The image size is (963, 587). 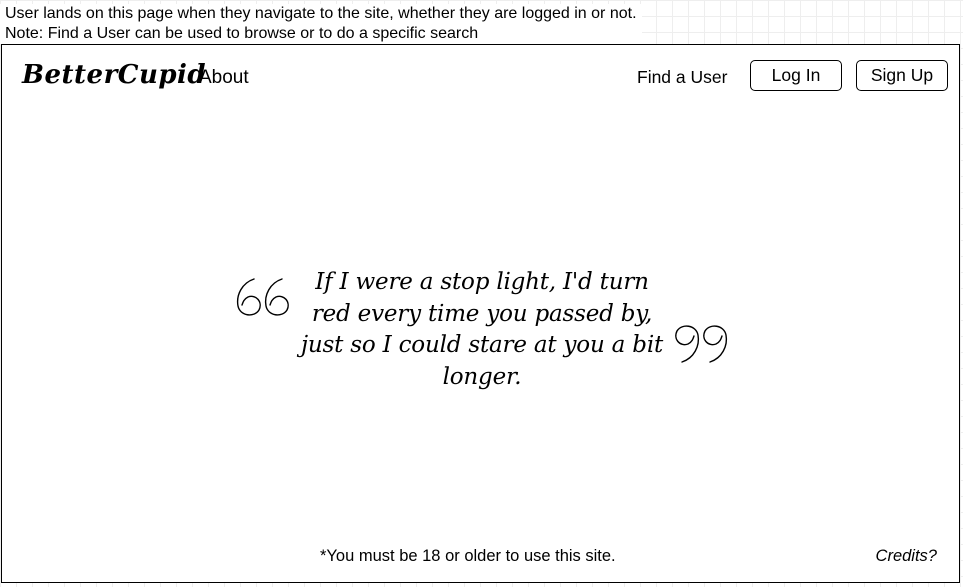 What do you see at coordinates (701, 344) in the screenshot?
I see `close-quote-icon` at bounding box center [701, 344].